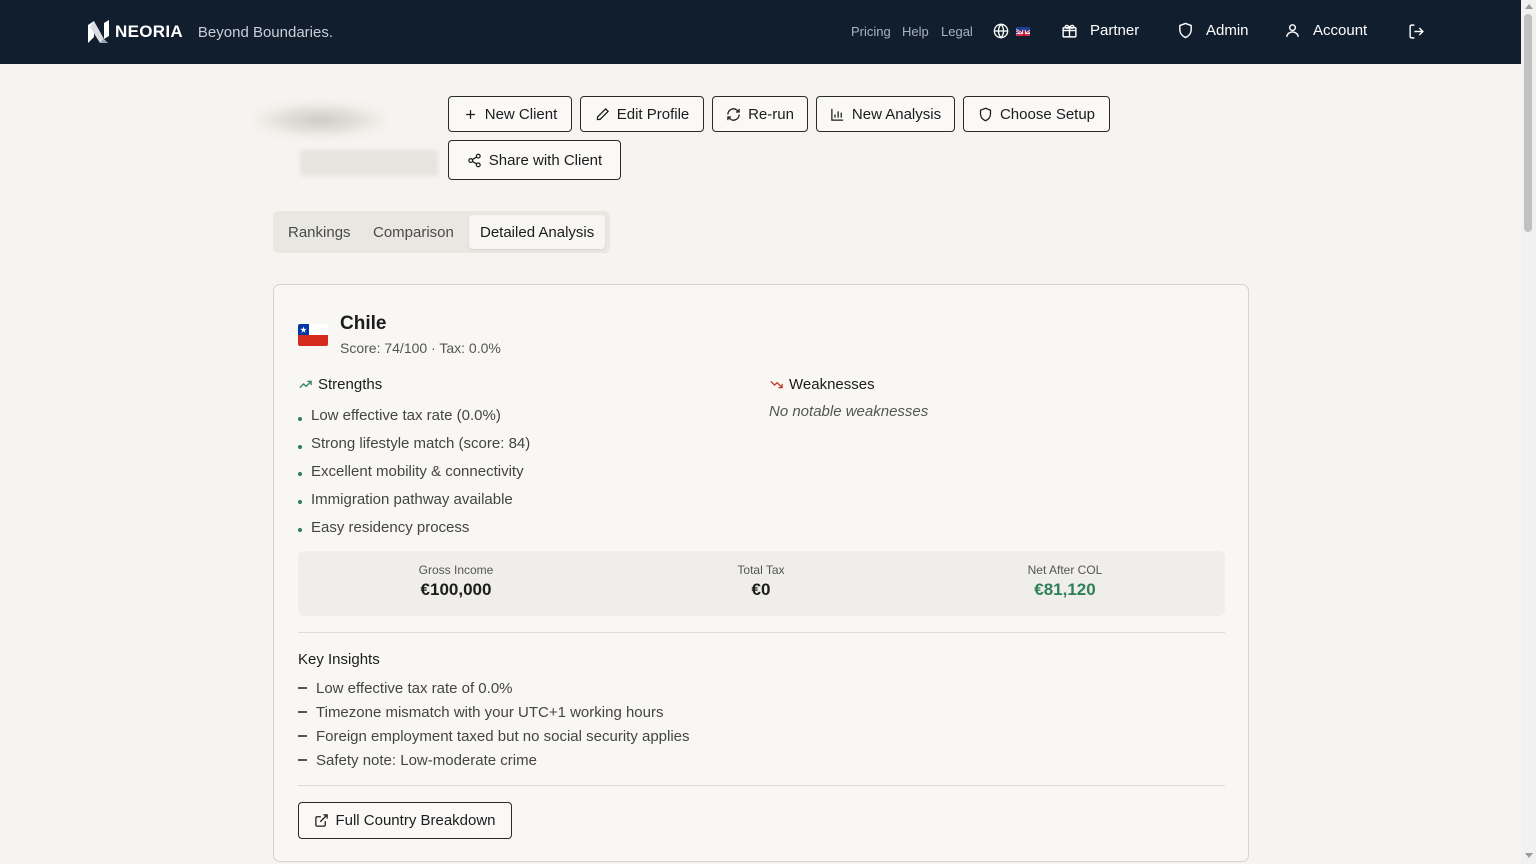 The image size is (1536, 864). What do you see at coordinates (896, 114) in the screenshot?
I see `new-analysis-label: New Analysis` at bounding box center [896, 114].